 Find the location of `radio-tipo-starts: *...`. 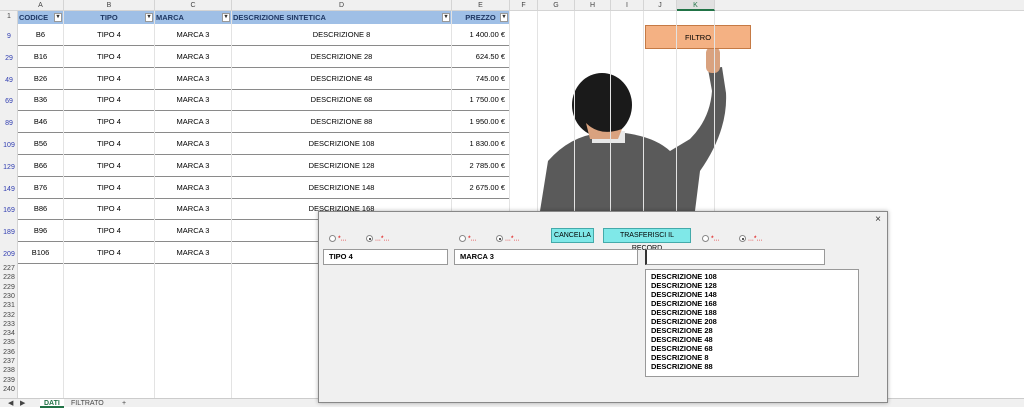

radio-tipo-starts: *... is located at coordinates (338, 238).